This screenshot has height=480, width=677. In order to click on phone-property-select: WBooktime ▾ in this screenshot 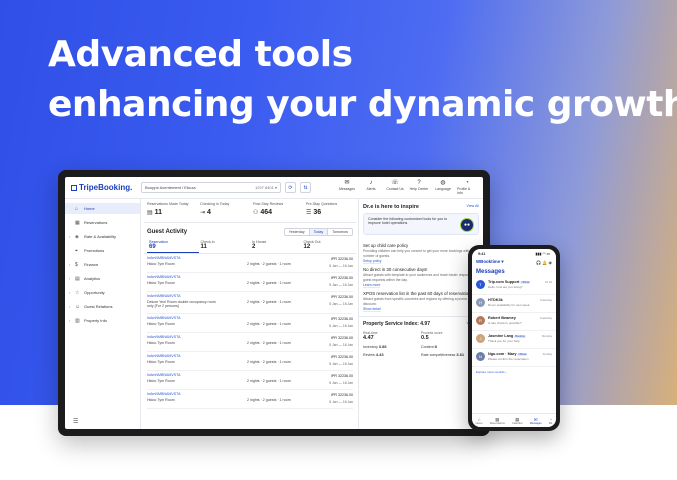, I will do `click(490, 262)`.